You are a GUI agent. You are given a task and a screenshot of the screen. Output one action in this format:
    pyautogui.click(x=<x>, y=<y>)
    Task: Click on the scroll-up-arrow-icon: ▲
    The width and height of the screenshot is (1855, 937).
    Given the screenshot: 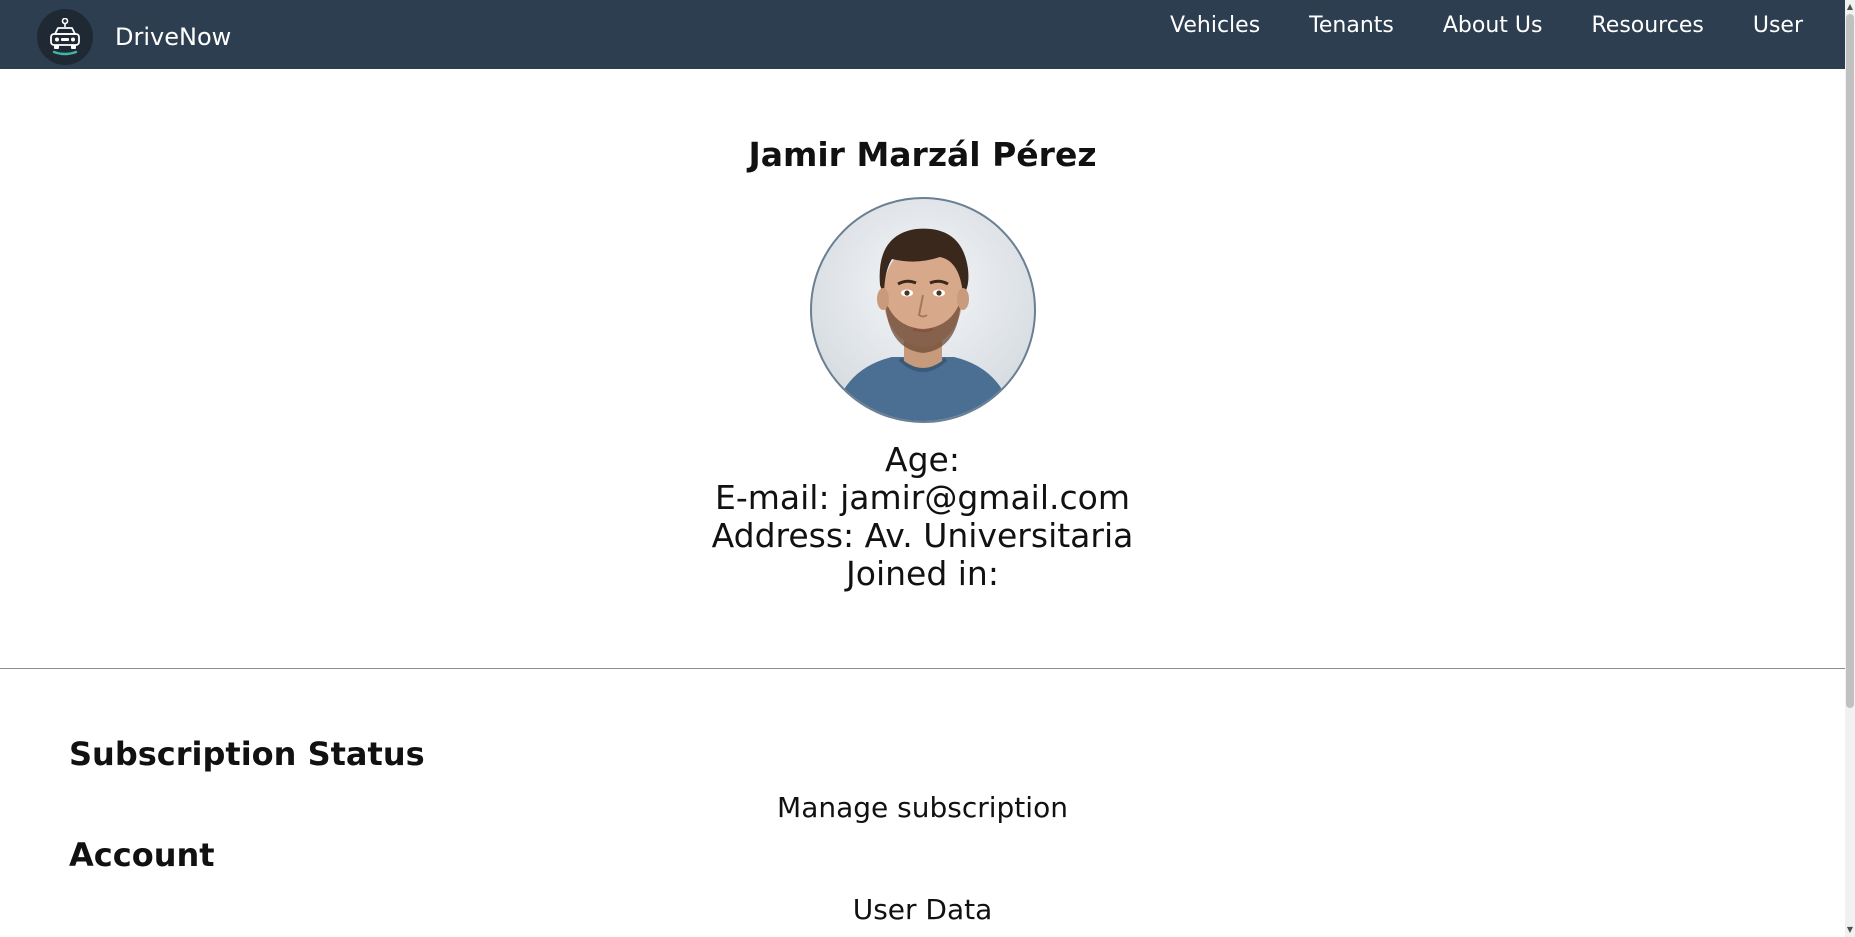 What is the action you would take?
    pyautogui.click(x=1850, y=7)
    